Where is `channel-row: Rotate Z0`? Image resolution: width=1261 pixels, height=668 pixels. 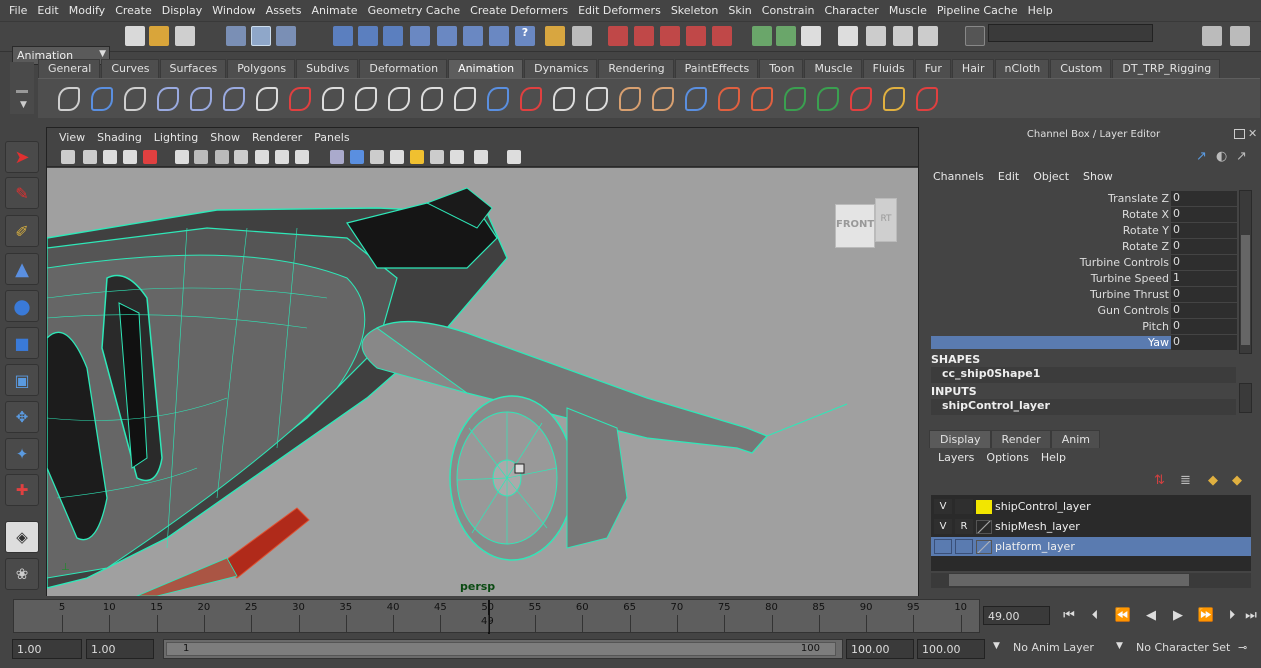
channel-row: Rotate Z0 is located at coordinates (1092, 246).